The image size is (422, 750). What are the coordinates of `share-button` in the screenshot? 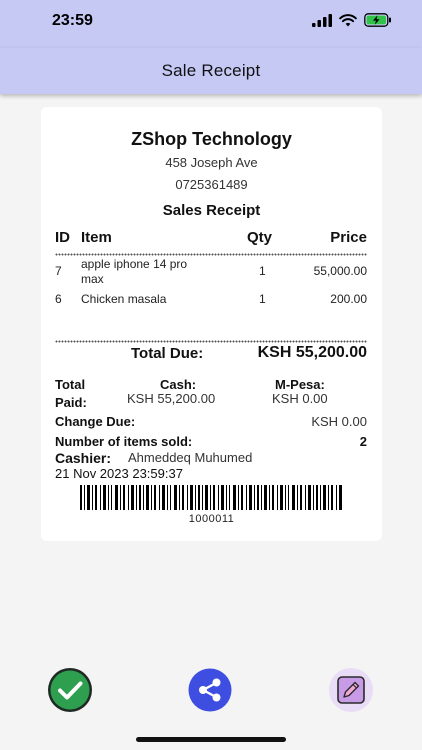 It's located at (210, 690).